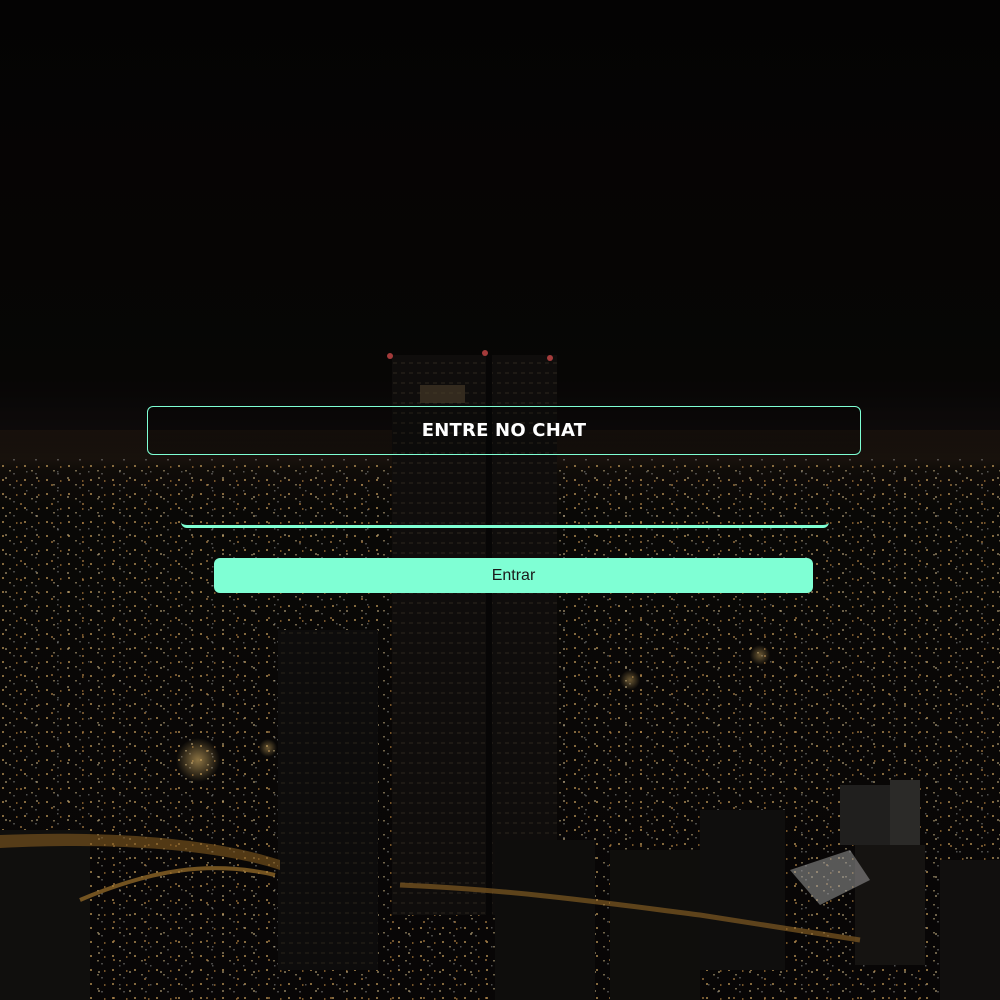 The image size is (1000, 1000). I want to click on chat-title-panel: ENTRE NO CHAT, so click(504, 430).